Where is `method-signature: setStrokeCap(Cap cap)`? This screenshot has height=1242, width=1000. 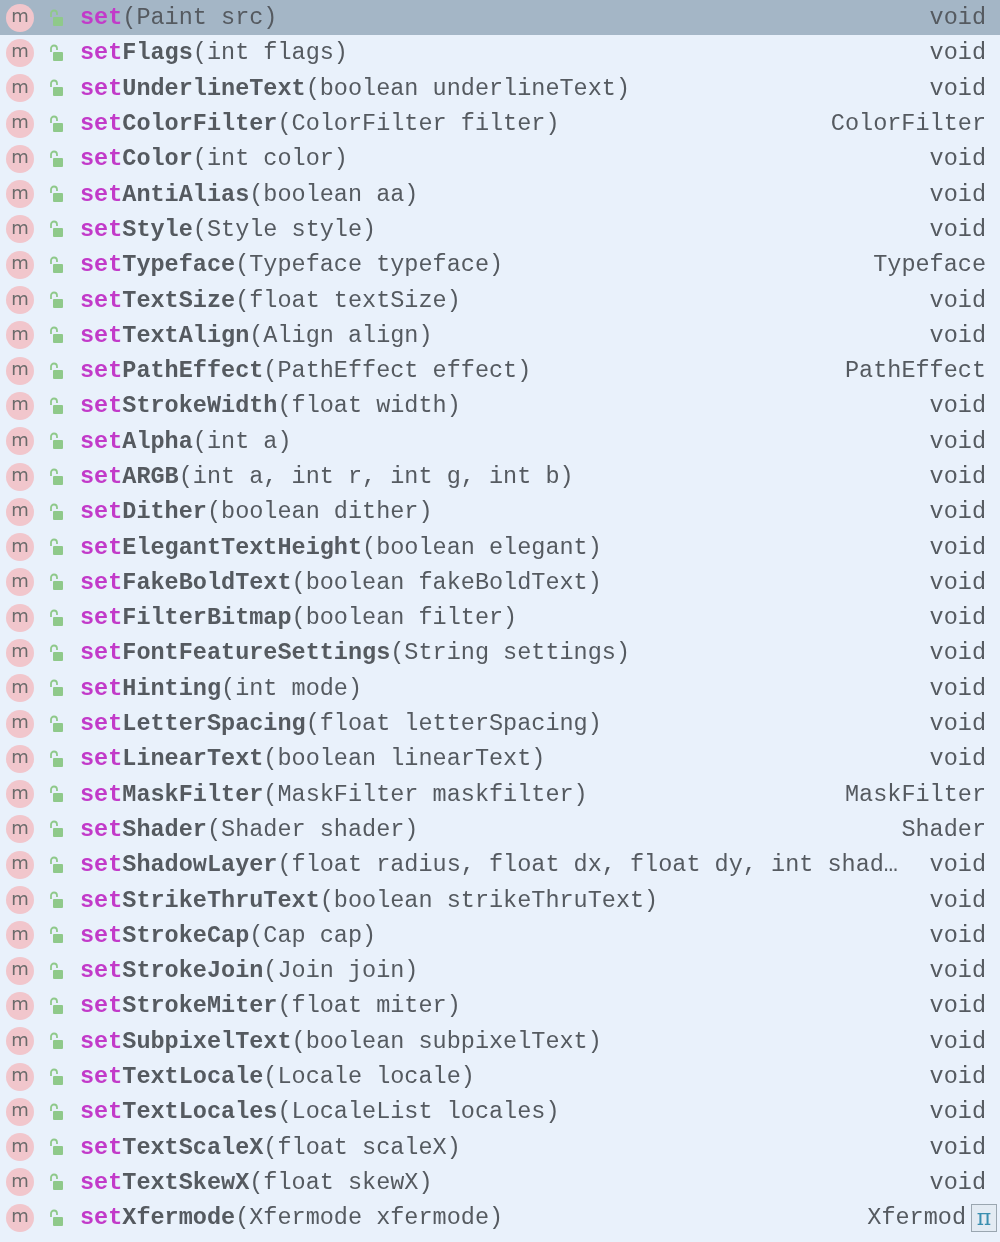 method-signature: setStrokeCap(Cap cap) is located at coordinates (229, 935).